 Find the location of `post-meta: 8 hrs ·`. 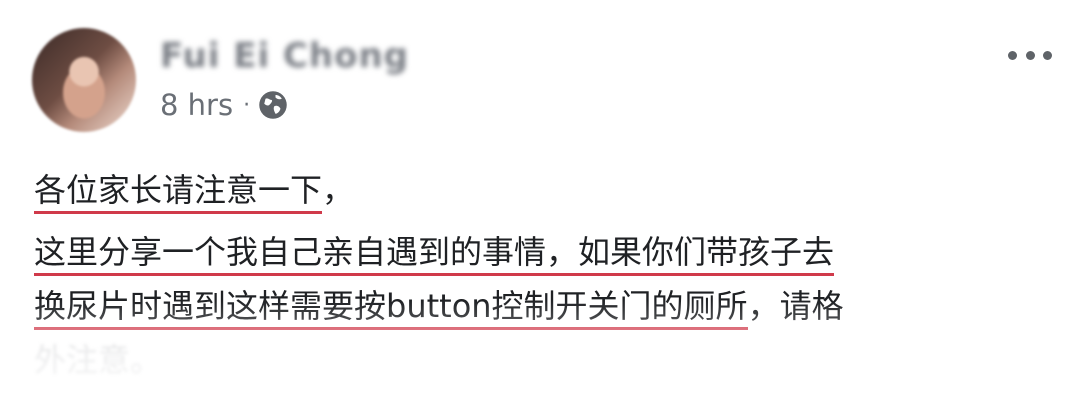

post-meta: 8 hrs · is located at coordinates (224, 105).